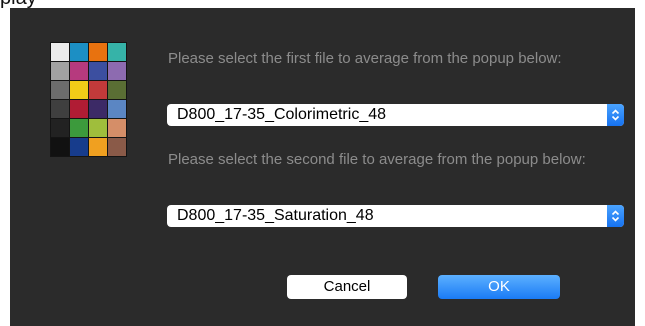 The image size is (645, 326). I want to click on second-file-popup: D800_17-35_Saturation_48, so click(395, 216).